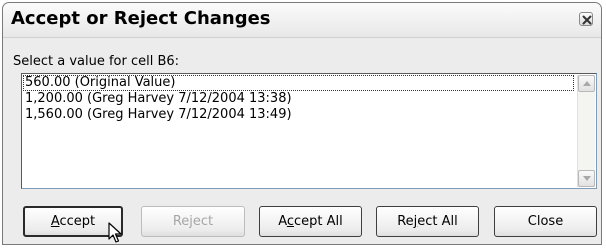 The height and width of the screenshot is (249, 606). I want to click on reject-button: Reject, so click(193, 221).